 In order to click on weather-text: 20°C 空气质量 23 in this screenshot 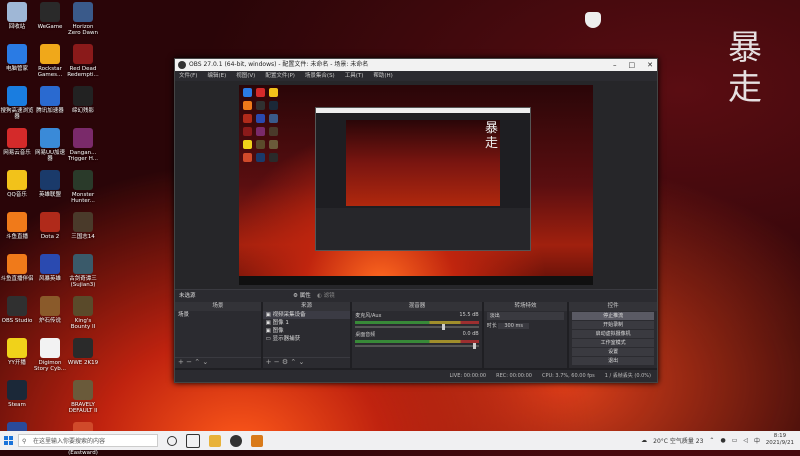, I will do `click(678, 440)`.